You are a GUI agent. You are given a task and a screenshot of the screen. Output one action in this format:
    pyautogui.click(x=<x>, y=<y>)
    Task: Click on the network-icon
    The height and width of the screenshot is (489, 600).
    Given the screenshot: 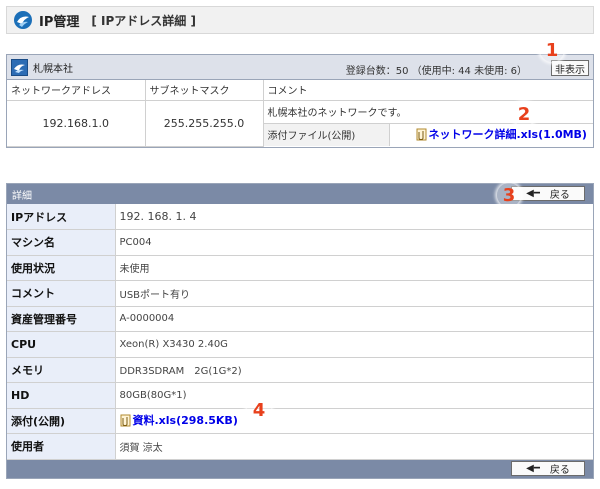 What is the action you would take?
    pyautogui.click(x=19, y=67)
    